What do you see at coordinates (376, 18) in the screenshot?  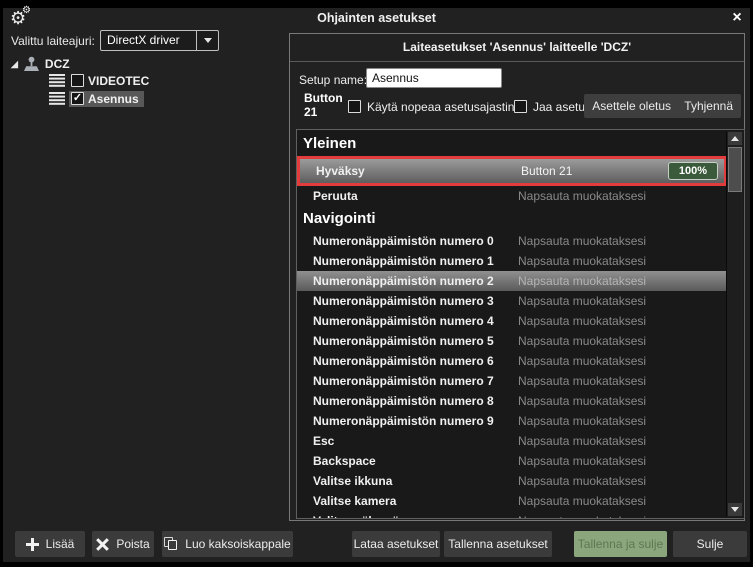 I see `window-title: Ohjainten asetukset` at bounding box center [376, 18].